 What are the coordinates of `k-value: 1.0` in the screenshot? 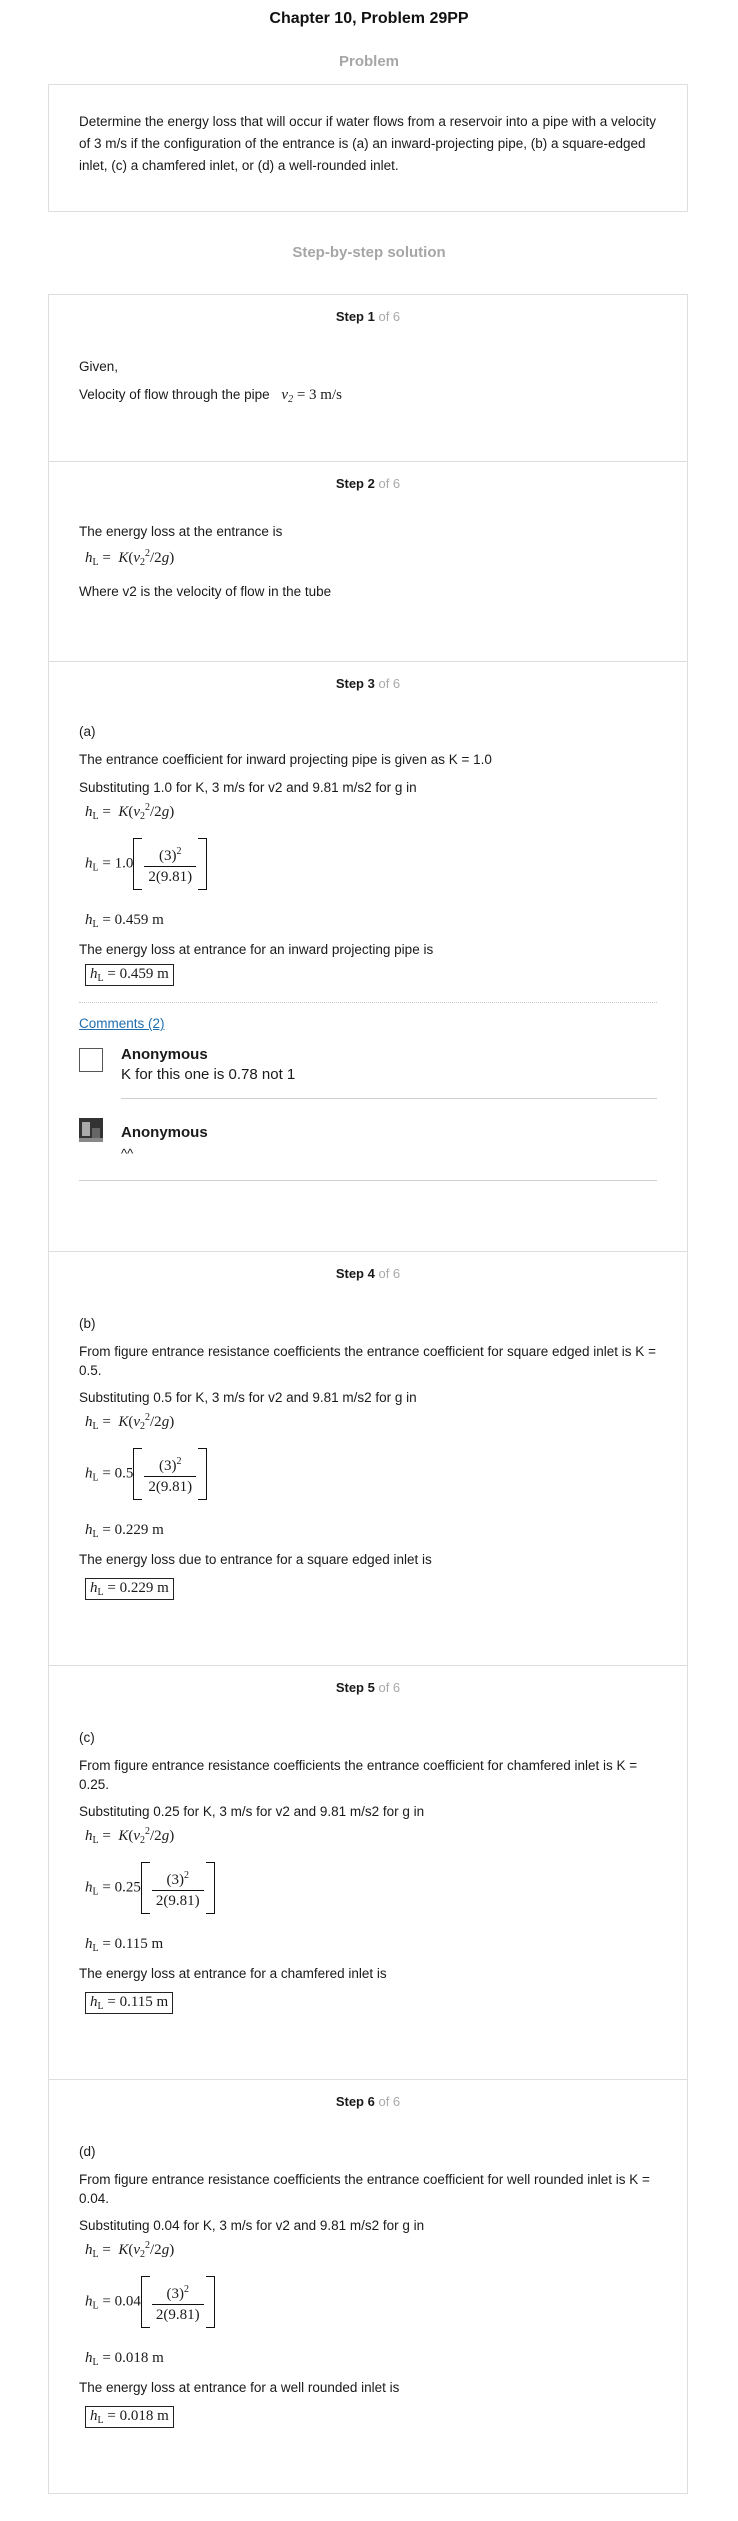 It's located at (124, 863).